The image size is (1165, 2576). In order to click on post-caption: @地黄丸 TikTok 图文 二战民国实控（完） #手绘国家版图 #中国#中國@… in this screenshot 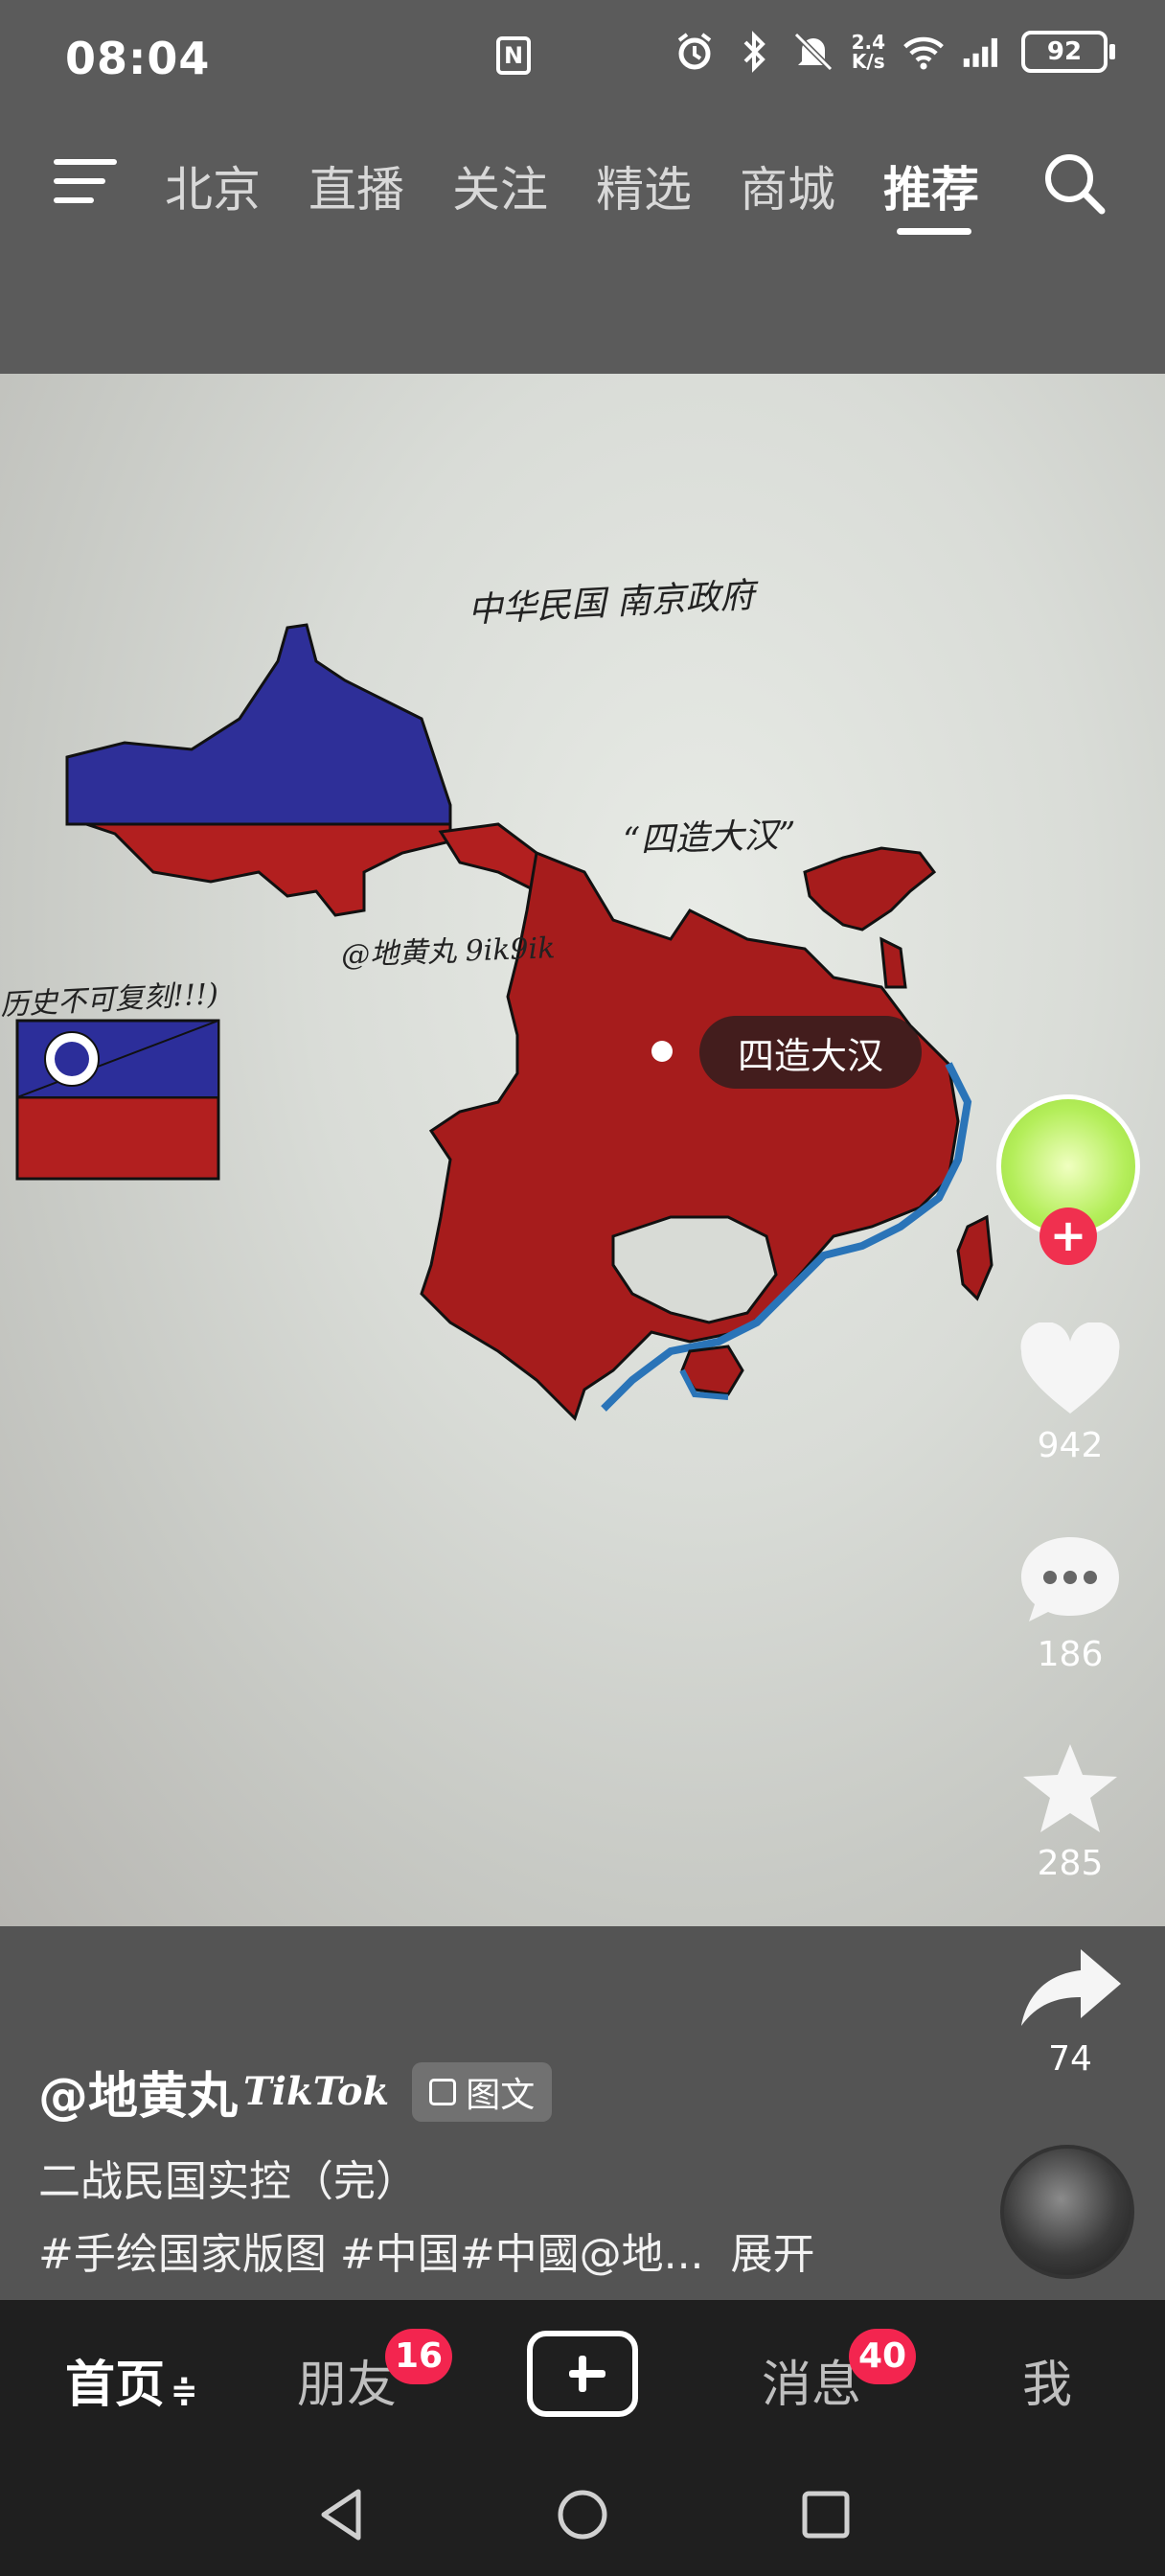, I will do `click(507, 2168)`.